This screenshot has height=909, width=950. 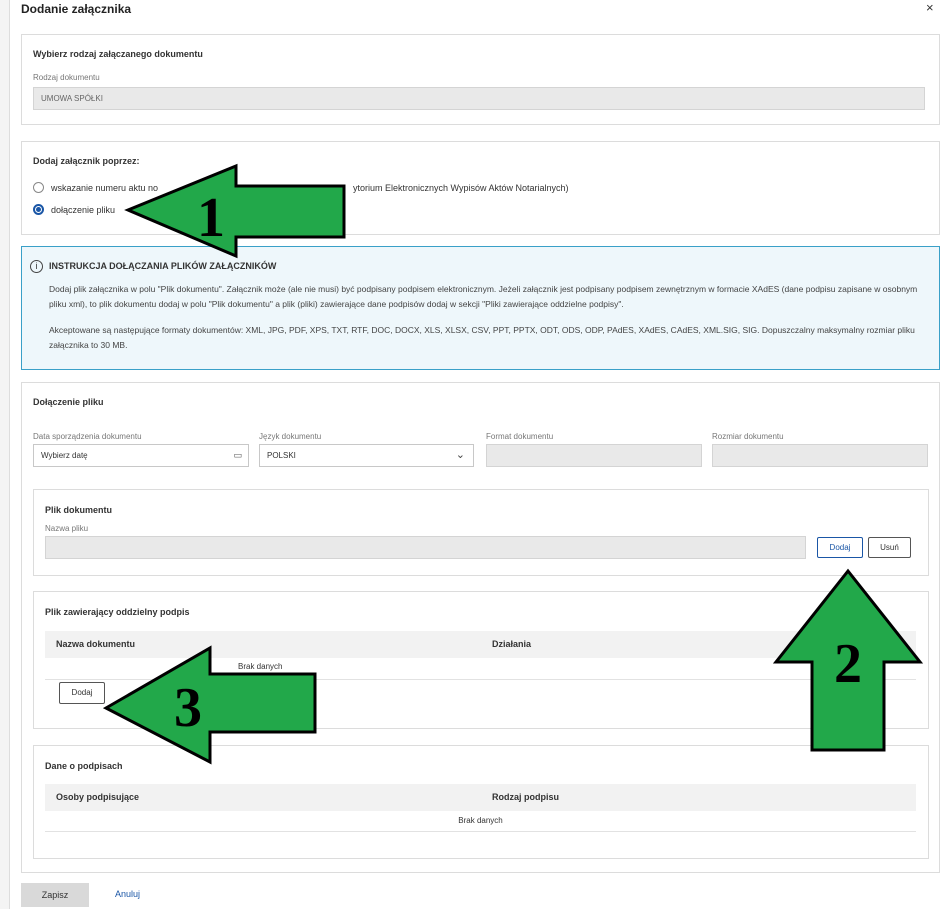 What do you see at coordinates (211, 218) in the screenshot?
I see `arrow-1-number: 1` at bounding box center [211, 218].